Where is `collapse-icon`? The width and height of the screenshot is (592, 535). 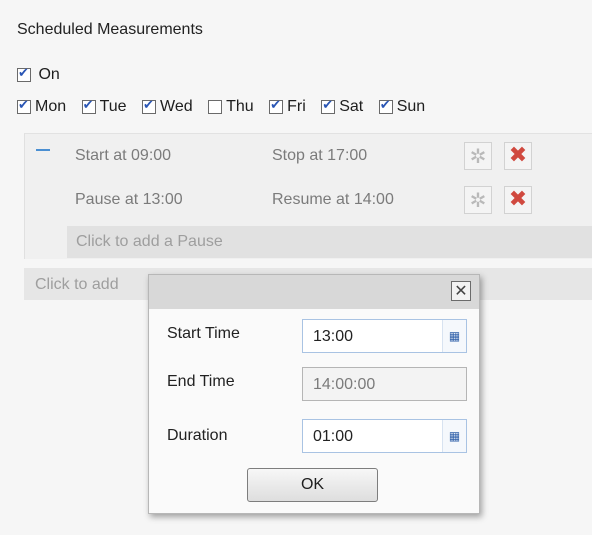
collapse-icon is located at coordinates (43, 150).